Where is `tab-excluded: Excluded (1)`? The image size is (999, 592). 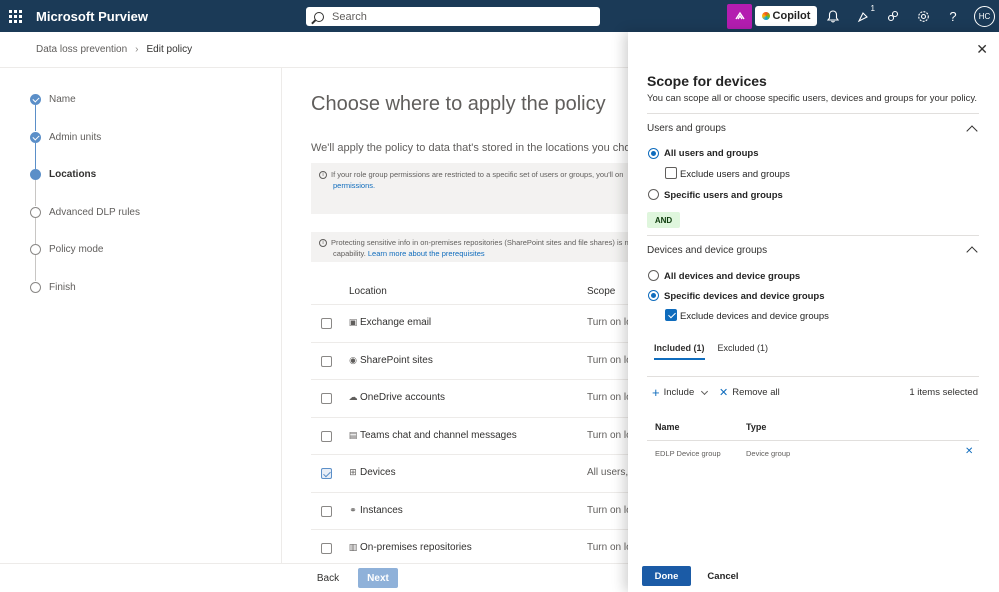
tab-excluded: Excluded (1) is located at coordinates (743, 351).